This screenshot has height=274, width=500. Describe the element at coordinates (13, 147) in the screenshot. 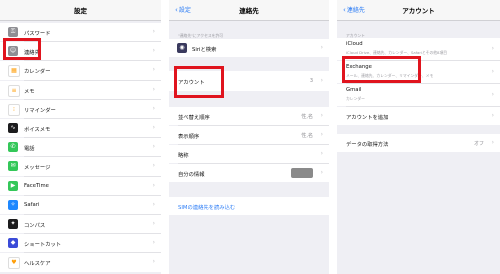

I see `phone-icon: ✆` at that location.